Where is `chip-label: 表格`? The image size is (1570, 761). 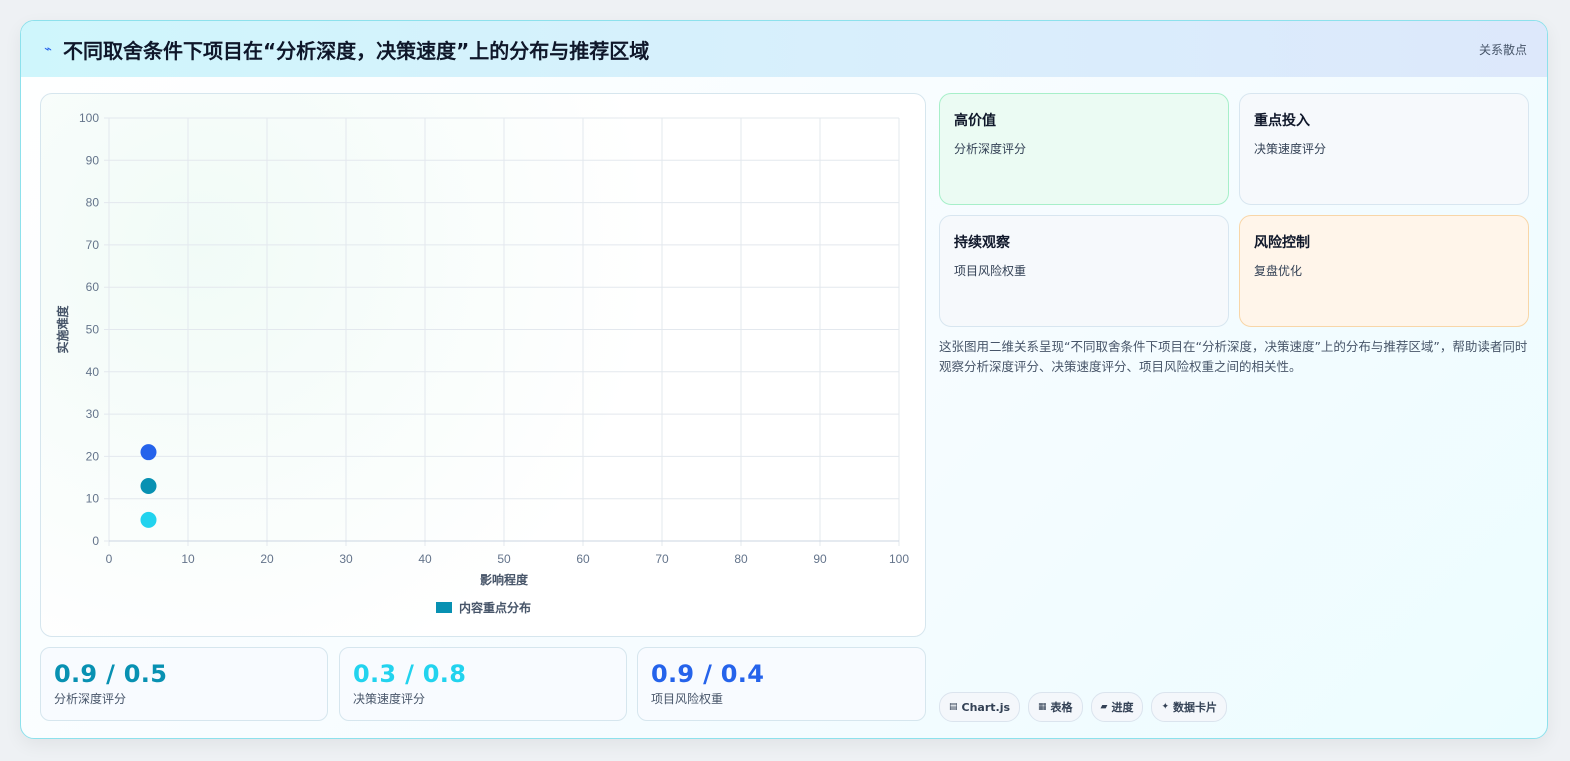
chip-label: 表格 is located at coordinates (1061, 707).